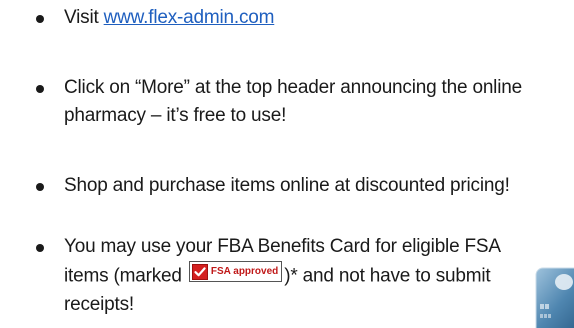  I want to click on list-item-text: Visit www.flex-admin.com, so click(169, 18).